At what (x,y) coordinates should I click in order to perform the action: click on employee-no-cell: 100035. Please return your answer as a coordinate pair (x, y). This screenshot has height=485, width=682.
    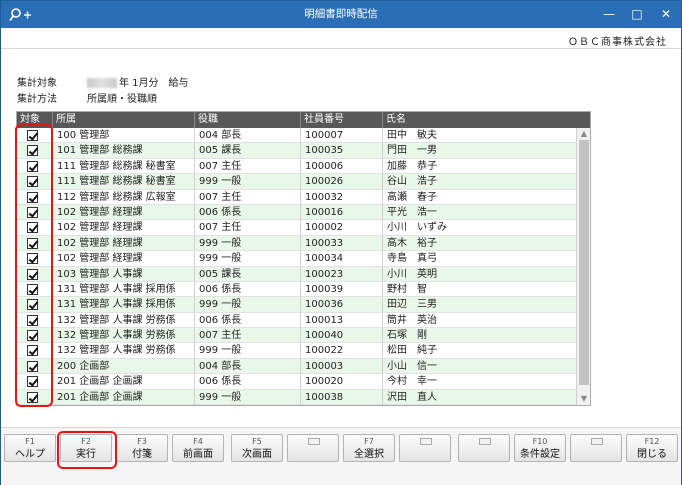
    Looking at the image, I should click on (342, 151).